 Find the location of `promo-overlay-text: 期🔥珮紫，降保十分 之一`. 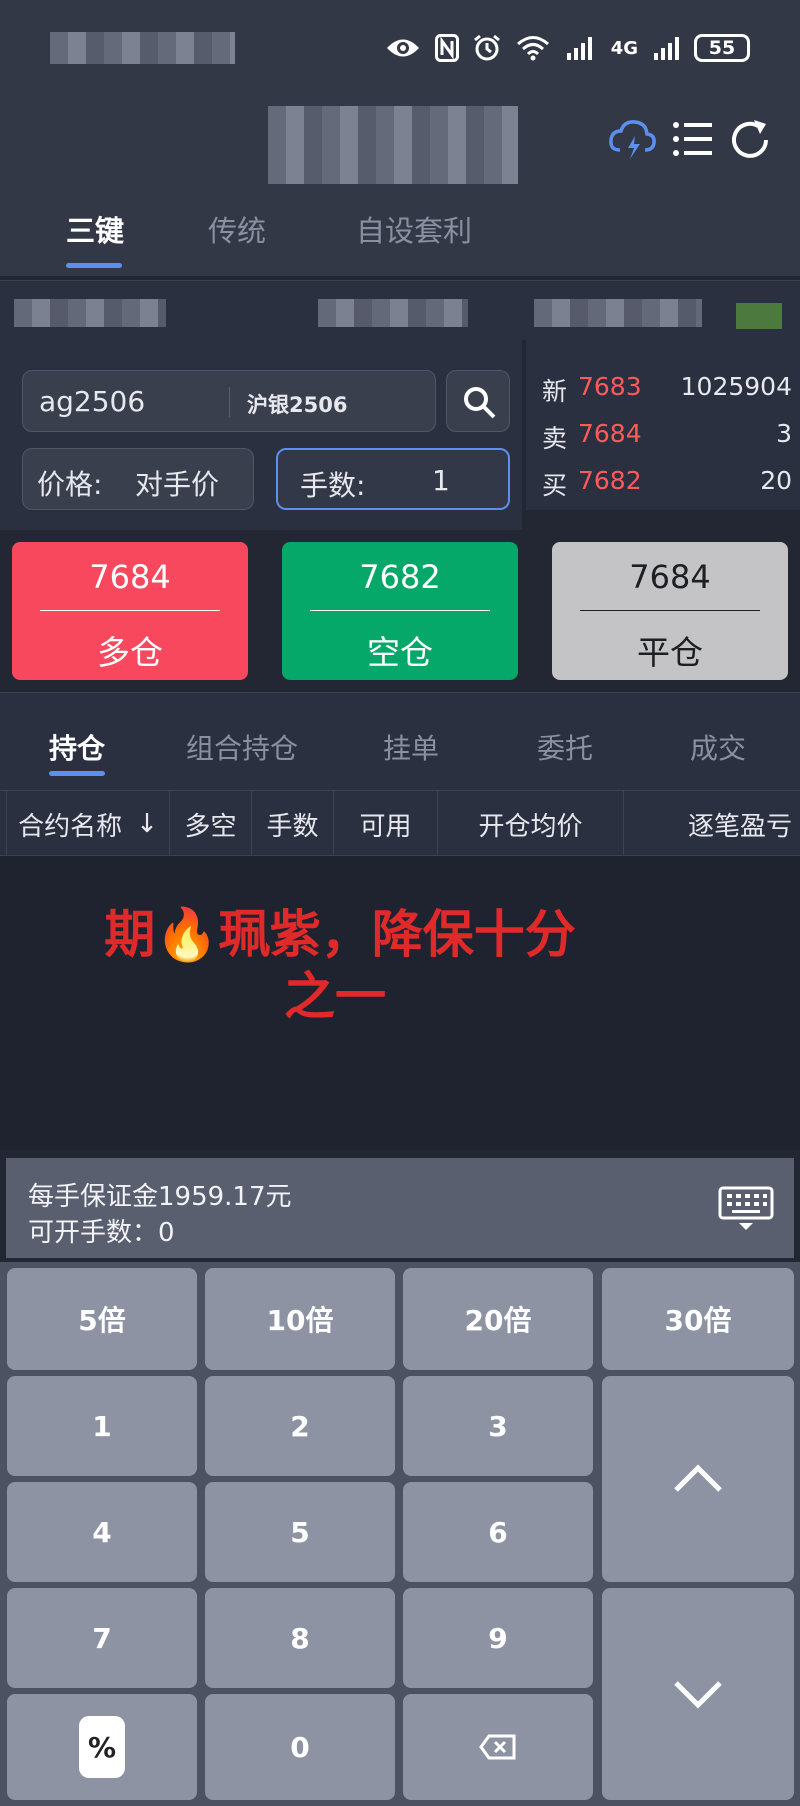

promo-overlay-text: 期🔥珮紫，降保十分 之一 is located at coordinates (400, 967).